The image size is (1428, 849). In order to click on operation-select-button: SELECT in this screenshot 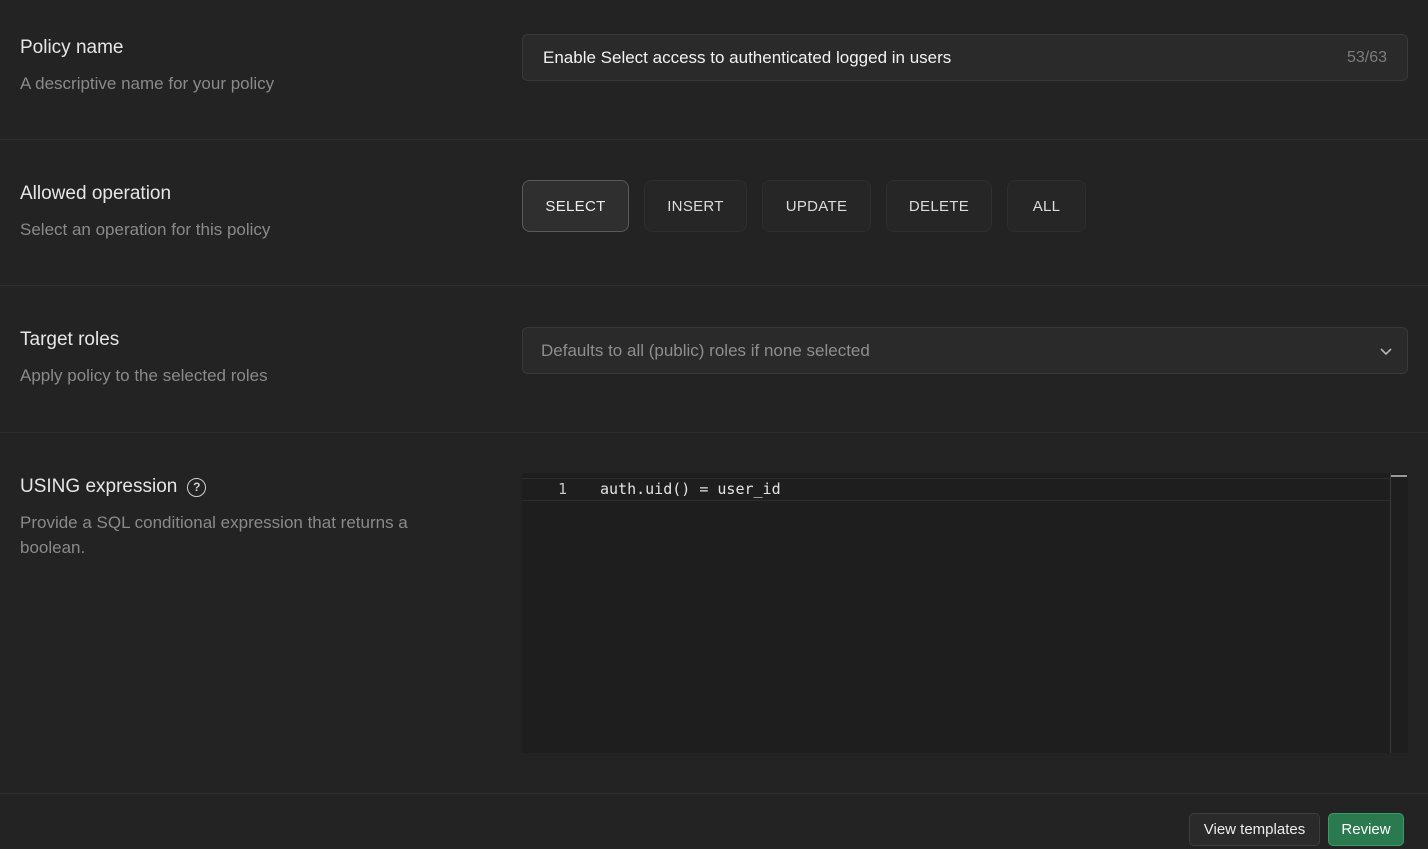, I will do `click(575, 206)`.